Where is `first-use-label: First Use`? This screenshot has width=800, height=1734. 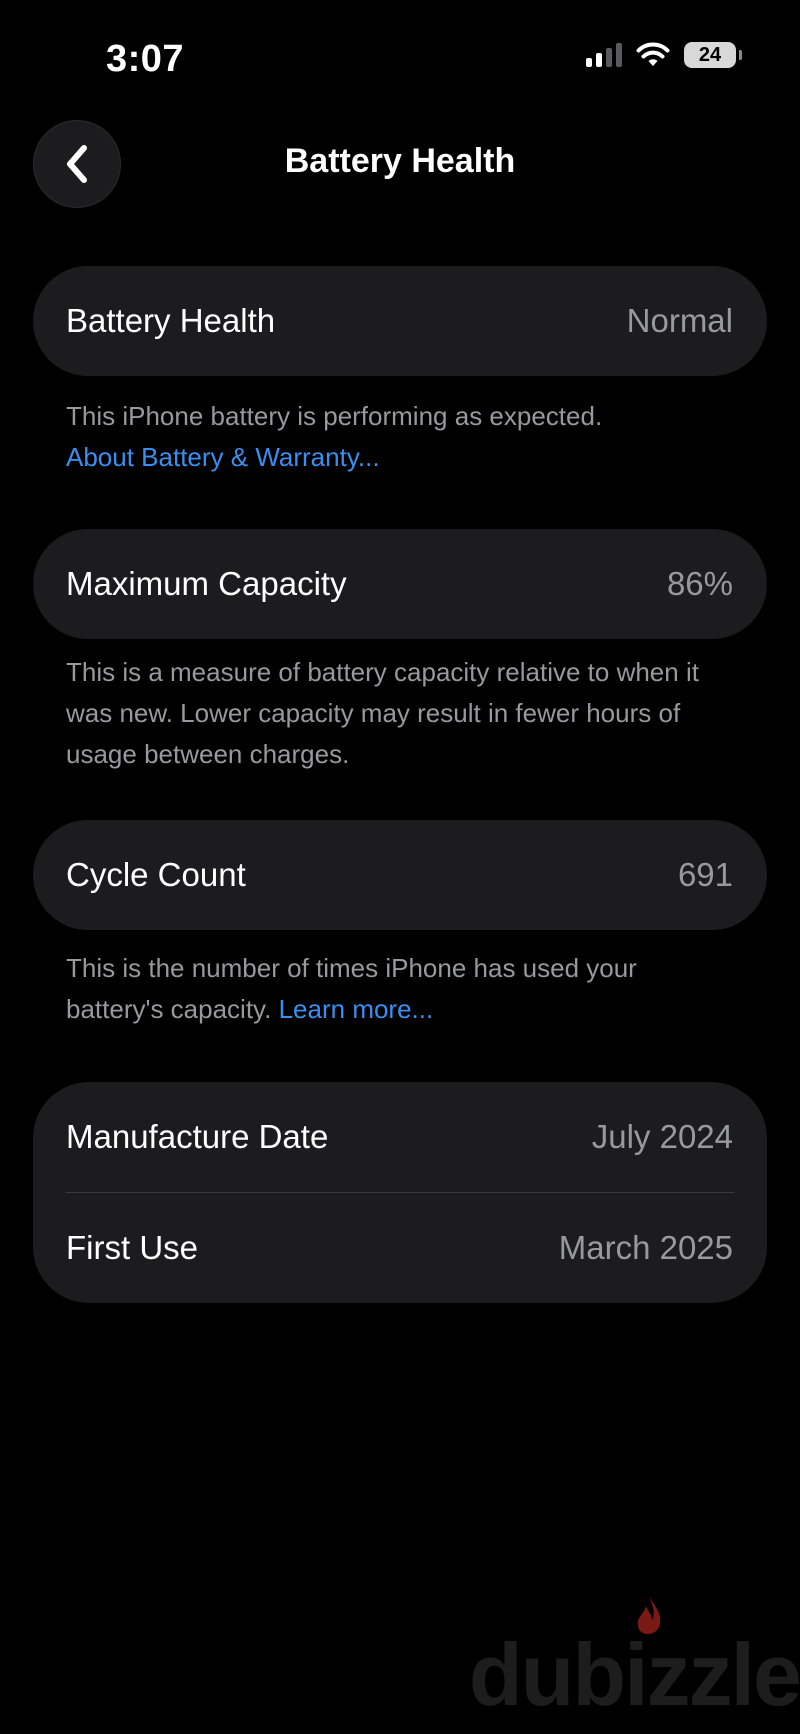
first-use-label: First Use is located at coordinates (132, 1247).